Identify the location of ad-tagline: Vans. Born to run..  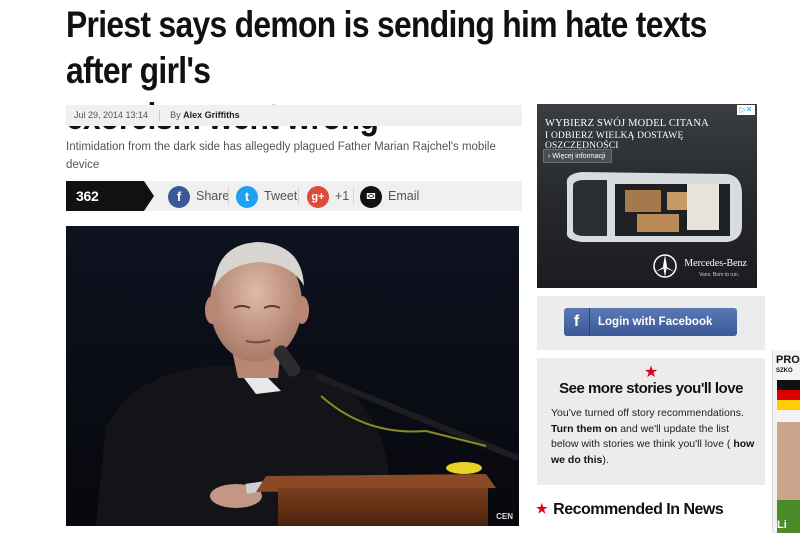
(719, 275).